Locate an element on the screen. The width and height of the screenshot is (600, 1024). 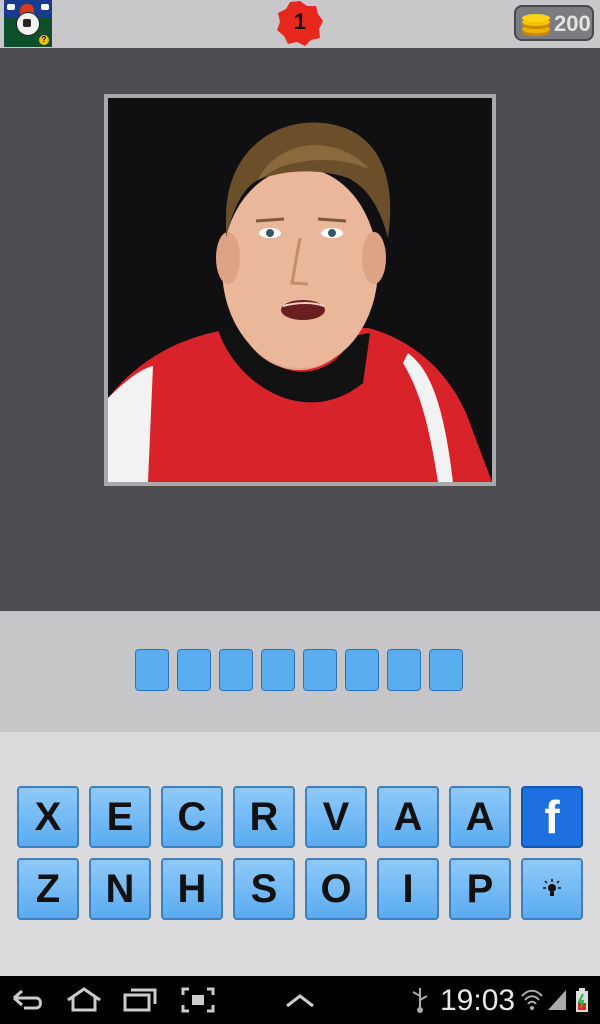
letter-key: I is located at coordinates (408, 889).